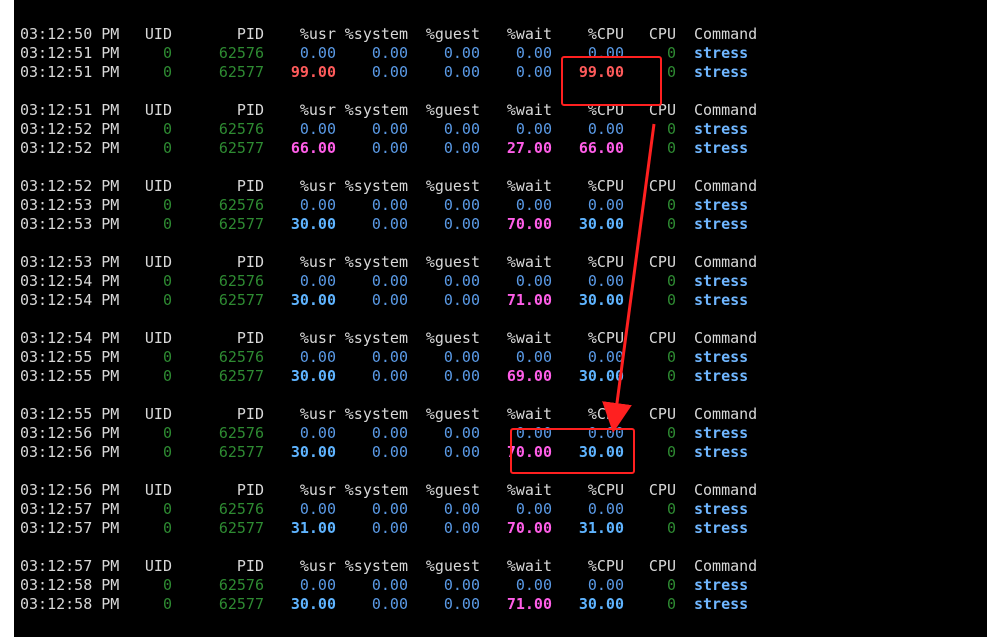 This screenshot has height=637, width=987. Describe the element at coordinates (662, 262) in the screenshot. I see `header-cpu: CPU` at that location.